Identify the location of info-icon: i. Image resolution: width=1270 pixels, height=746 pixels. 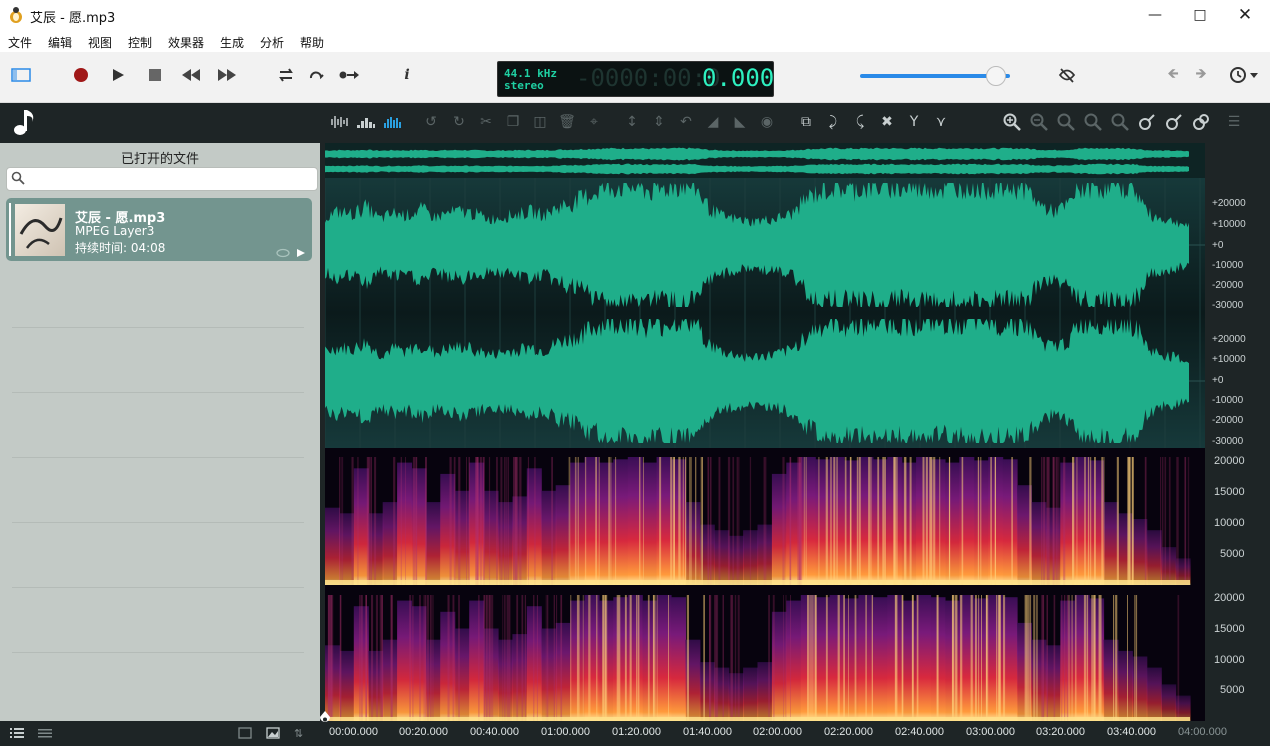
(407, 75).